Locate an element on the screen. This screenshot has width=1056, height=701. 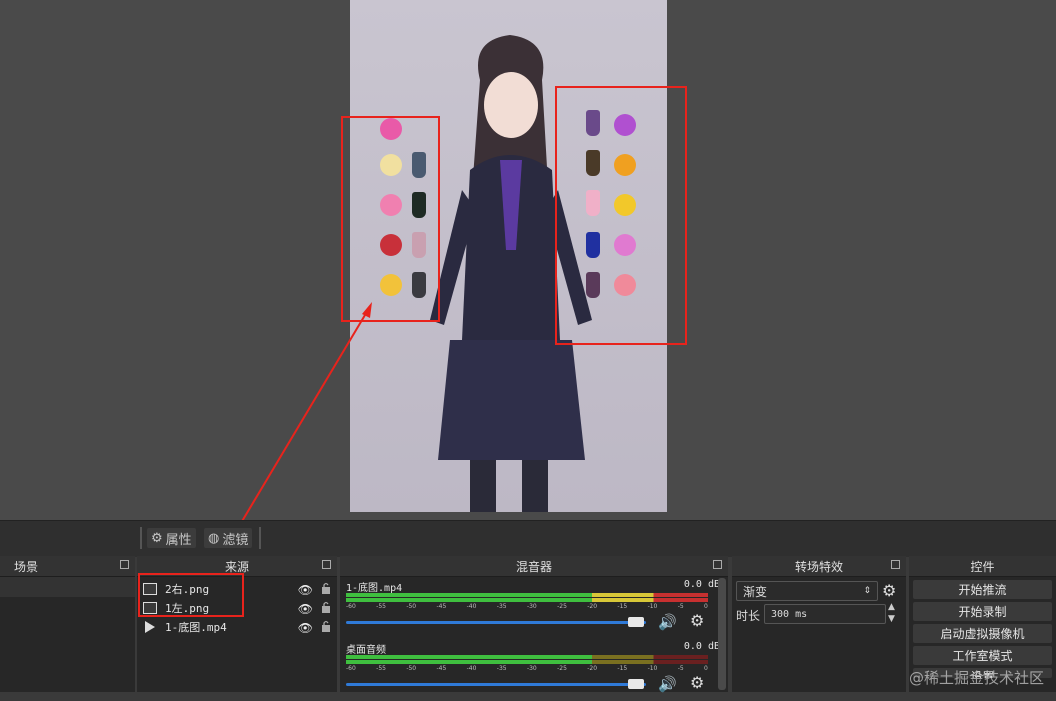
scenes-header: 场景 is located at coordinates (67, 566).